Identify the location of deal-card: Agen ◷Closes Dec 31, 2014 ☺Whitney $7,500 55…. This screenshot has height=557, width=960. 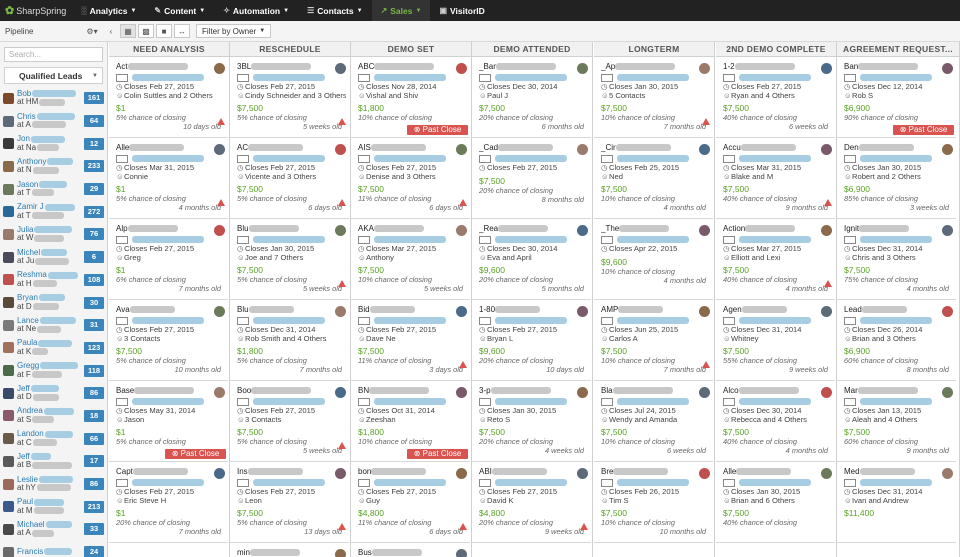
(775, 341).